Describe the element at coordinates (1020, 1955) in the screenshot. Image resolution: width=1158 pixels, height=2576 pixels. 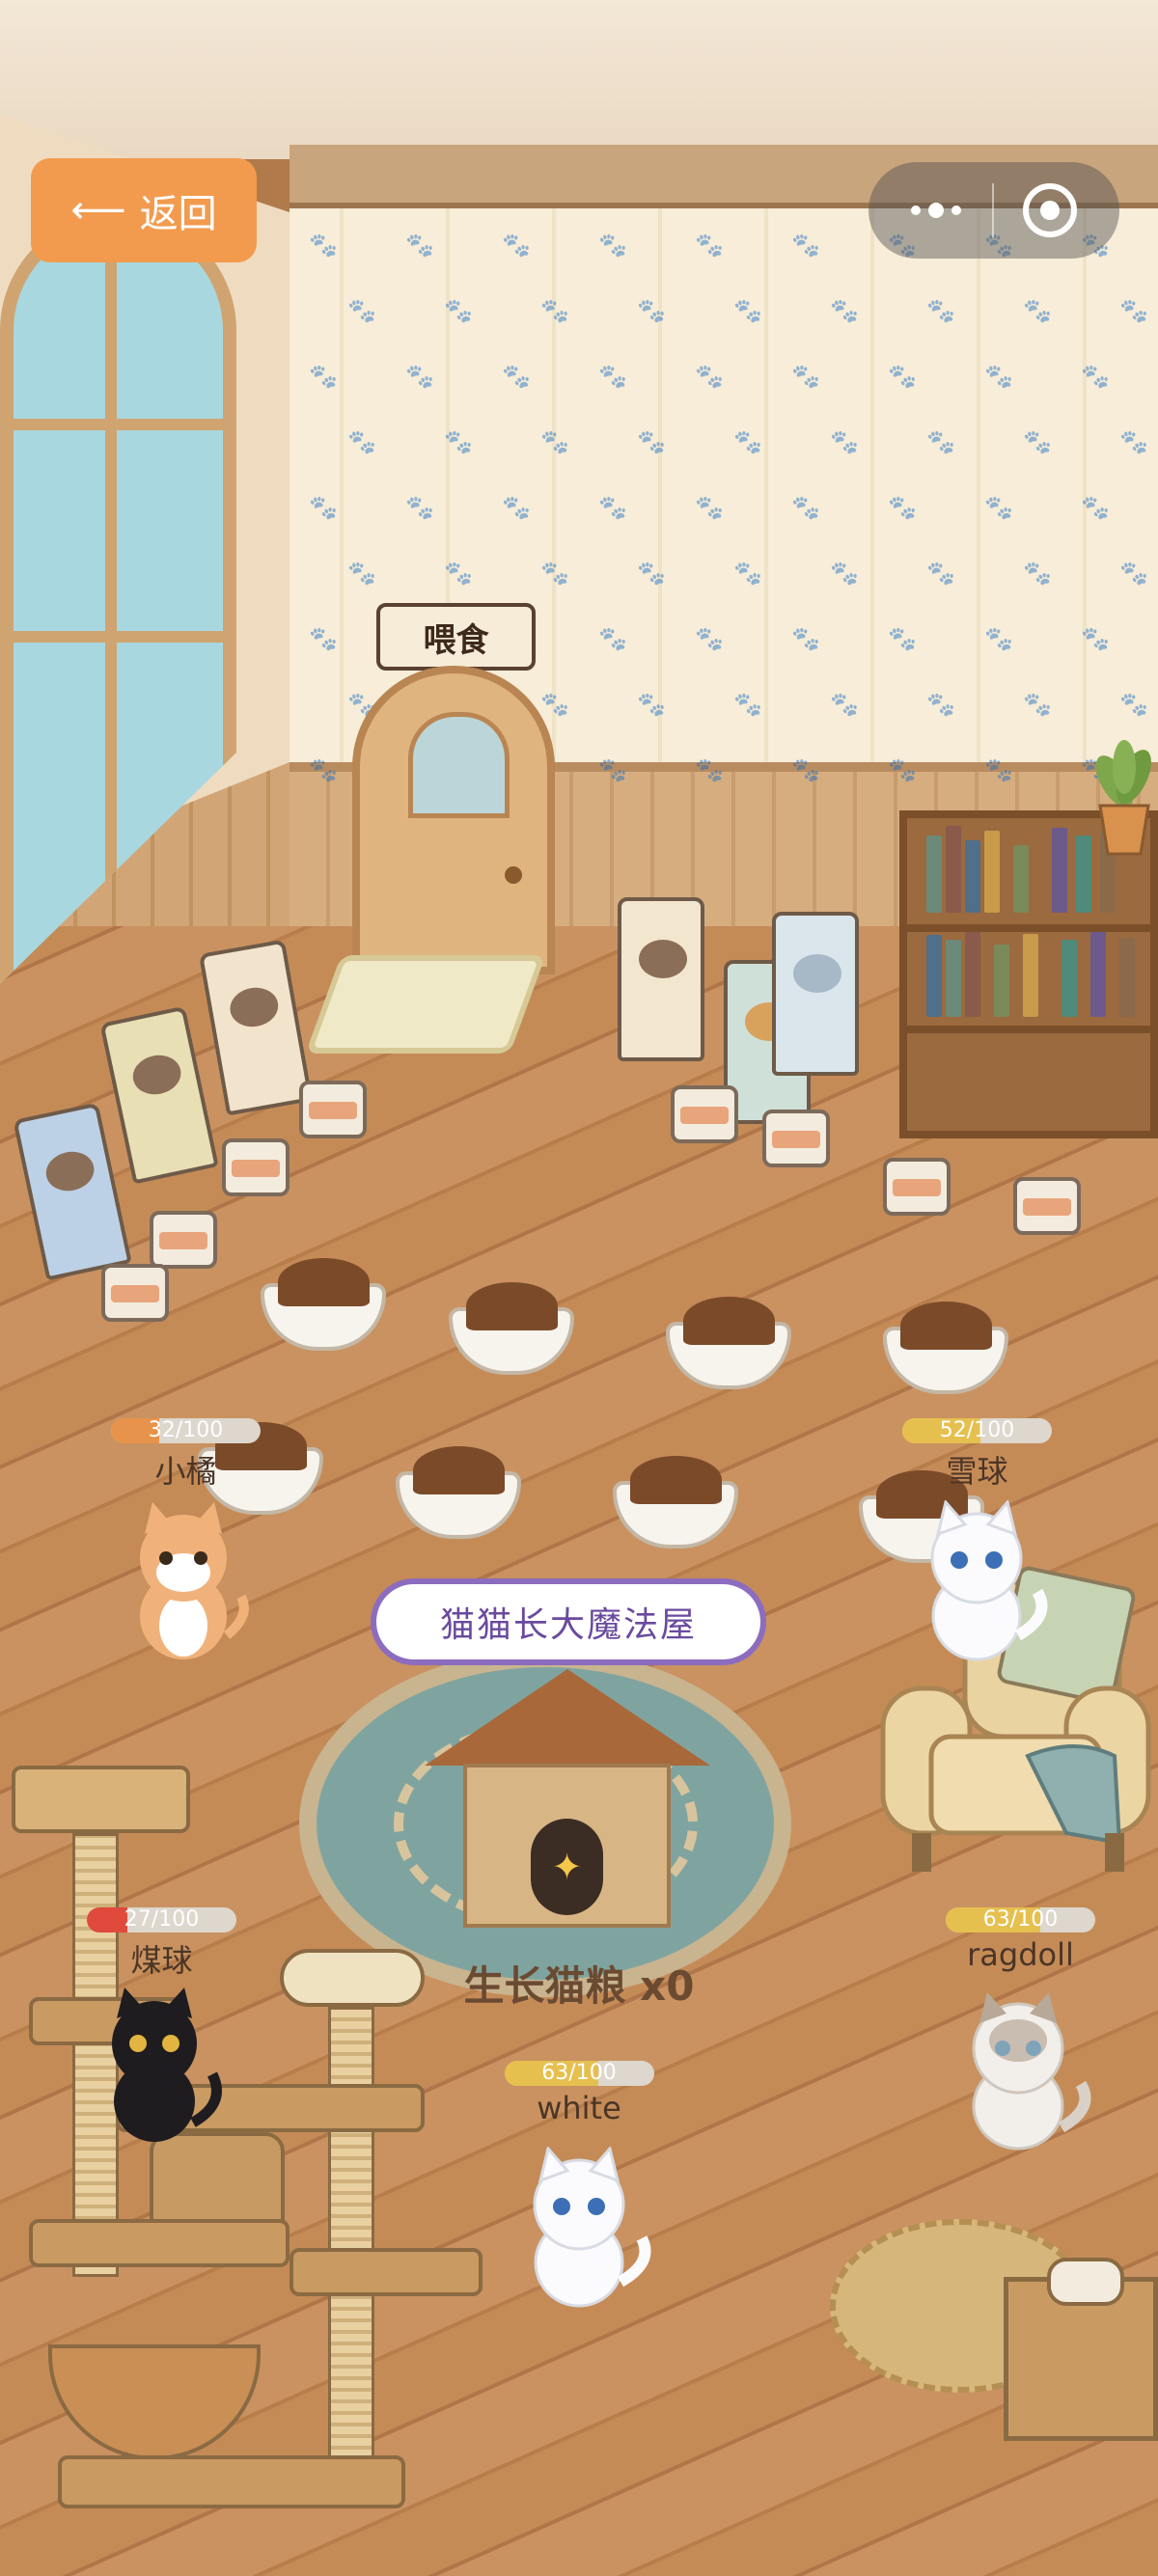
I see `cat-name: ragdoll` at that location.